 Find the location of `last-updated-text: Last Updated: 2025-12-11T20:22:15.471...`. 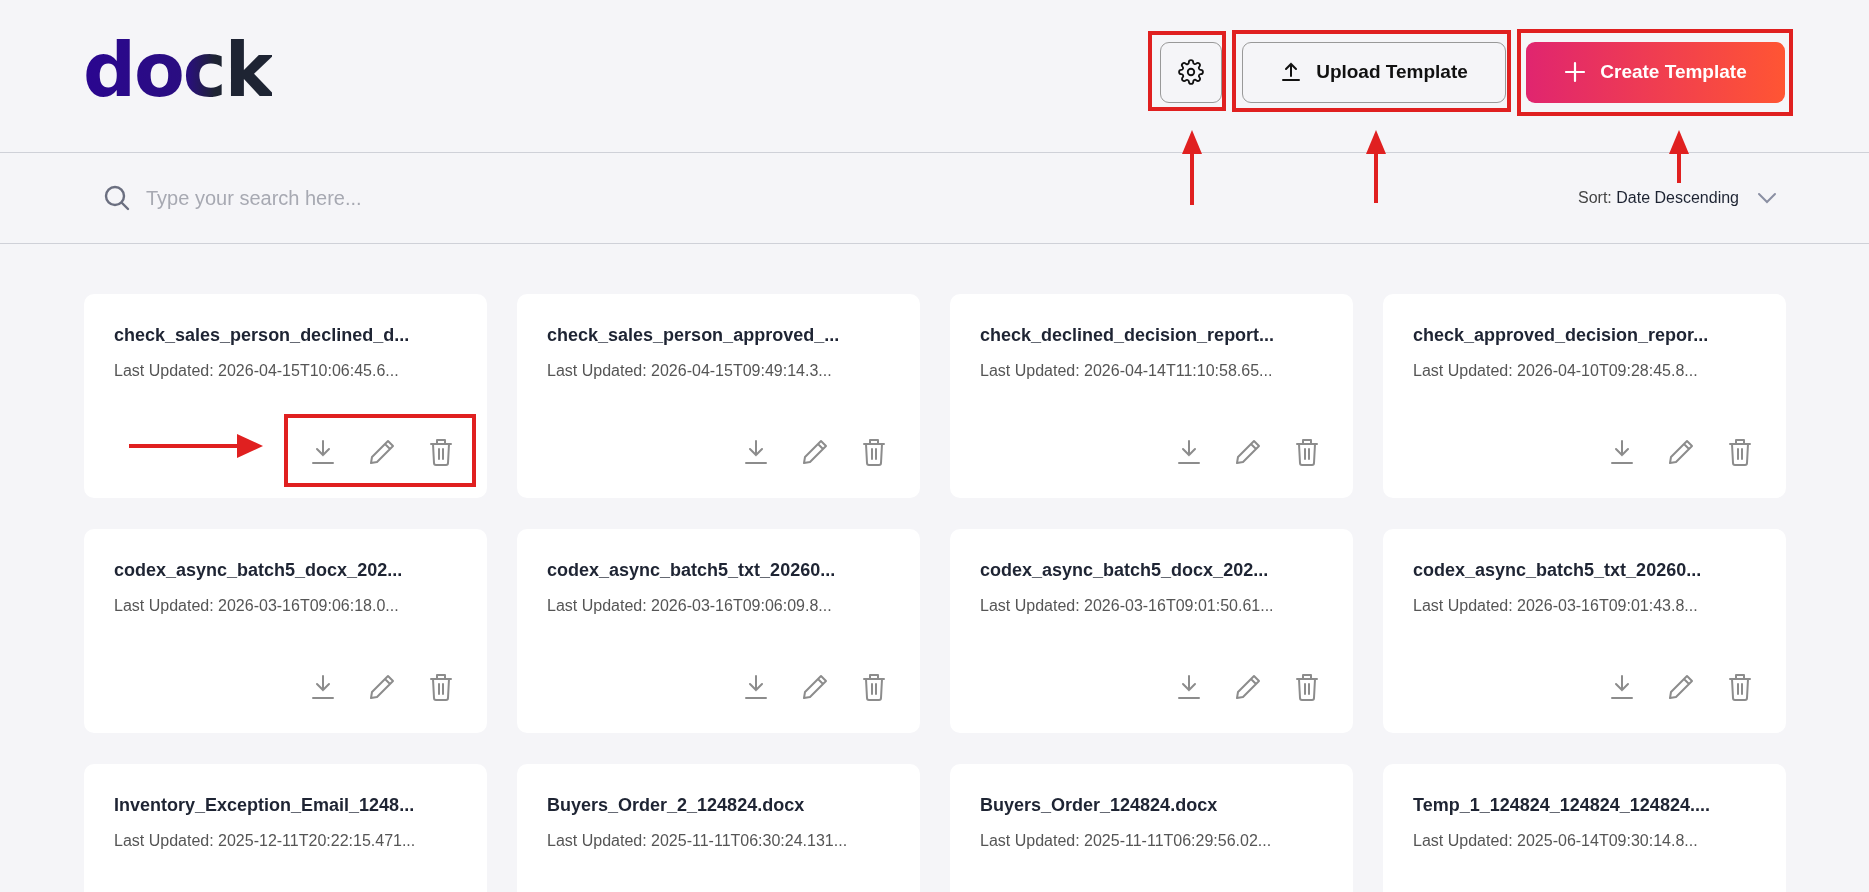

last-updated-text: Last Updated: 2025-12-11T20:22:15.471... is located at coordinates (265, 841).